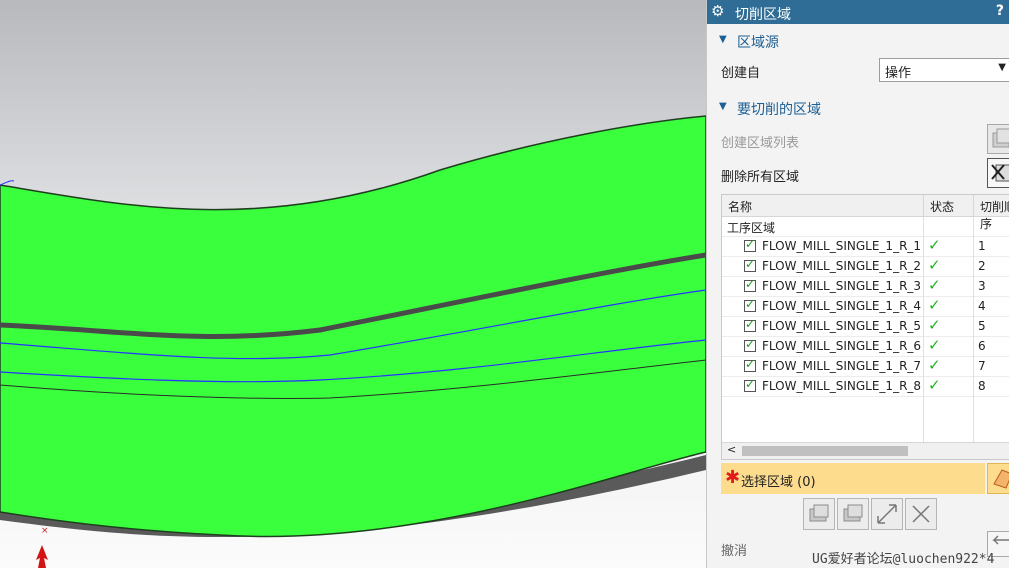 The height and width of the screenshot is (568, 1009). What do you see at coordinates (718, 11) in the screenshot?
I see `gear-icon: ⚙` at bounding box center [718, 11].